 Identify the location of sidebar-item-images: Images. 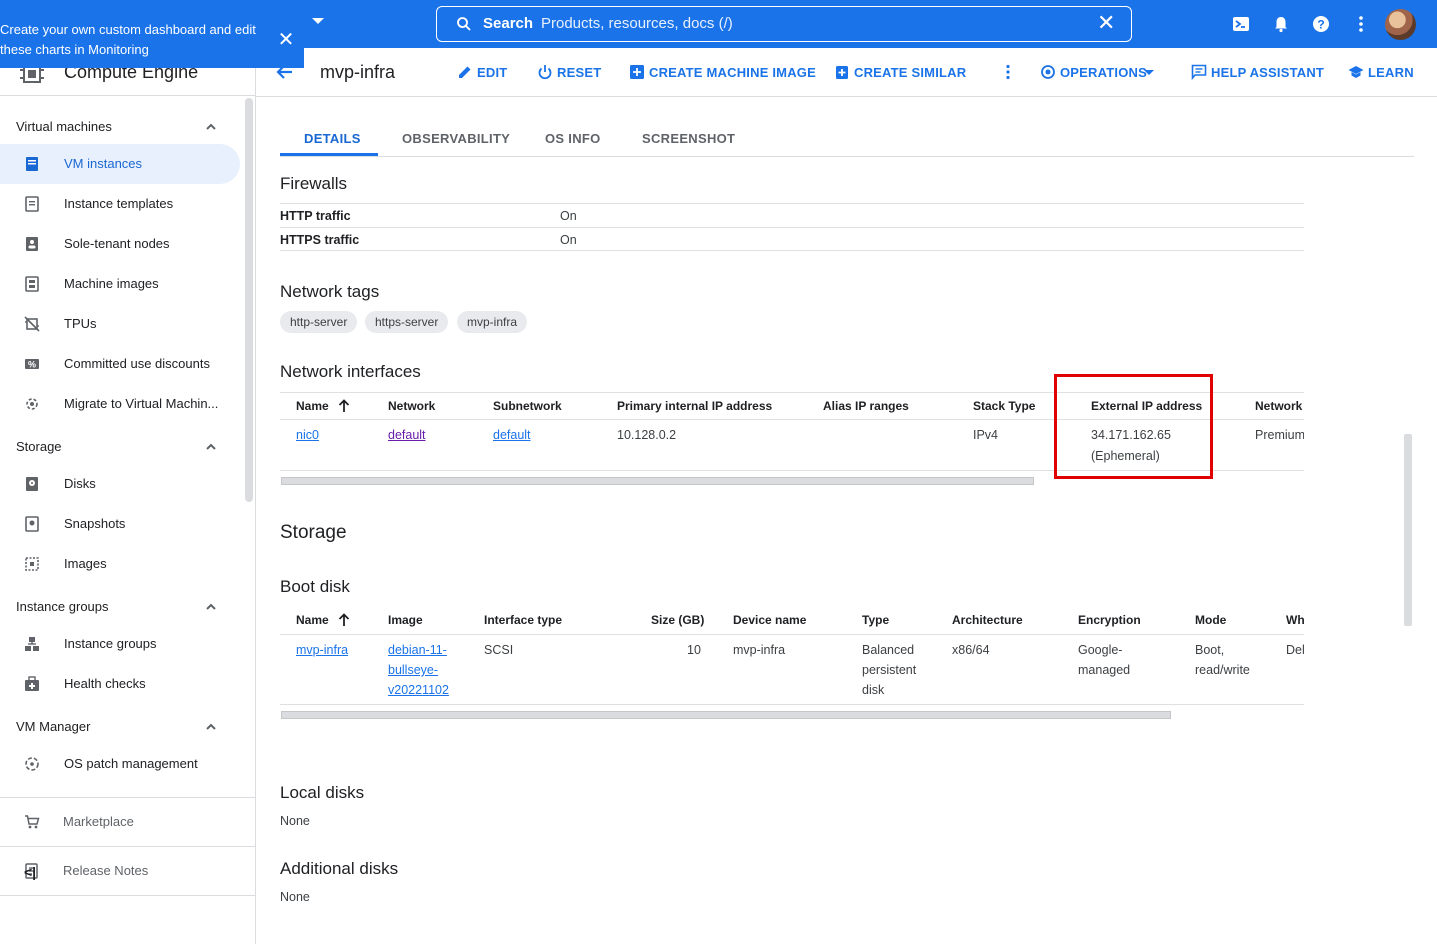
(120, 564).